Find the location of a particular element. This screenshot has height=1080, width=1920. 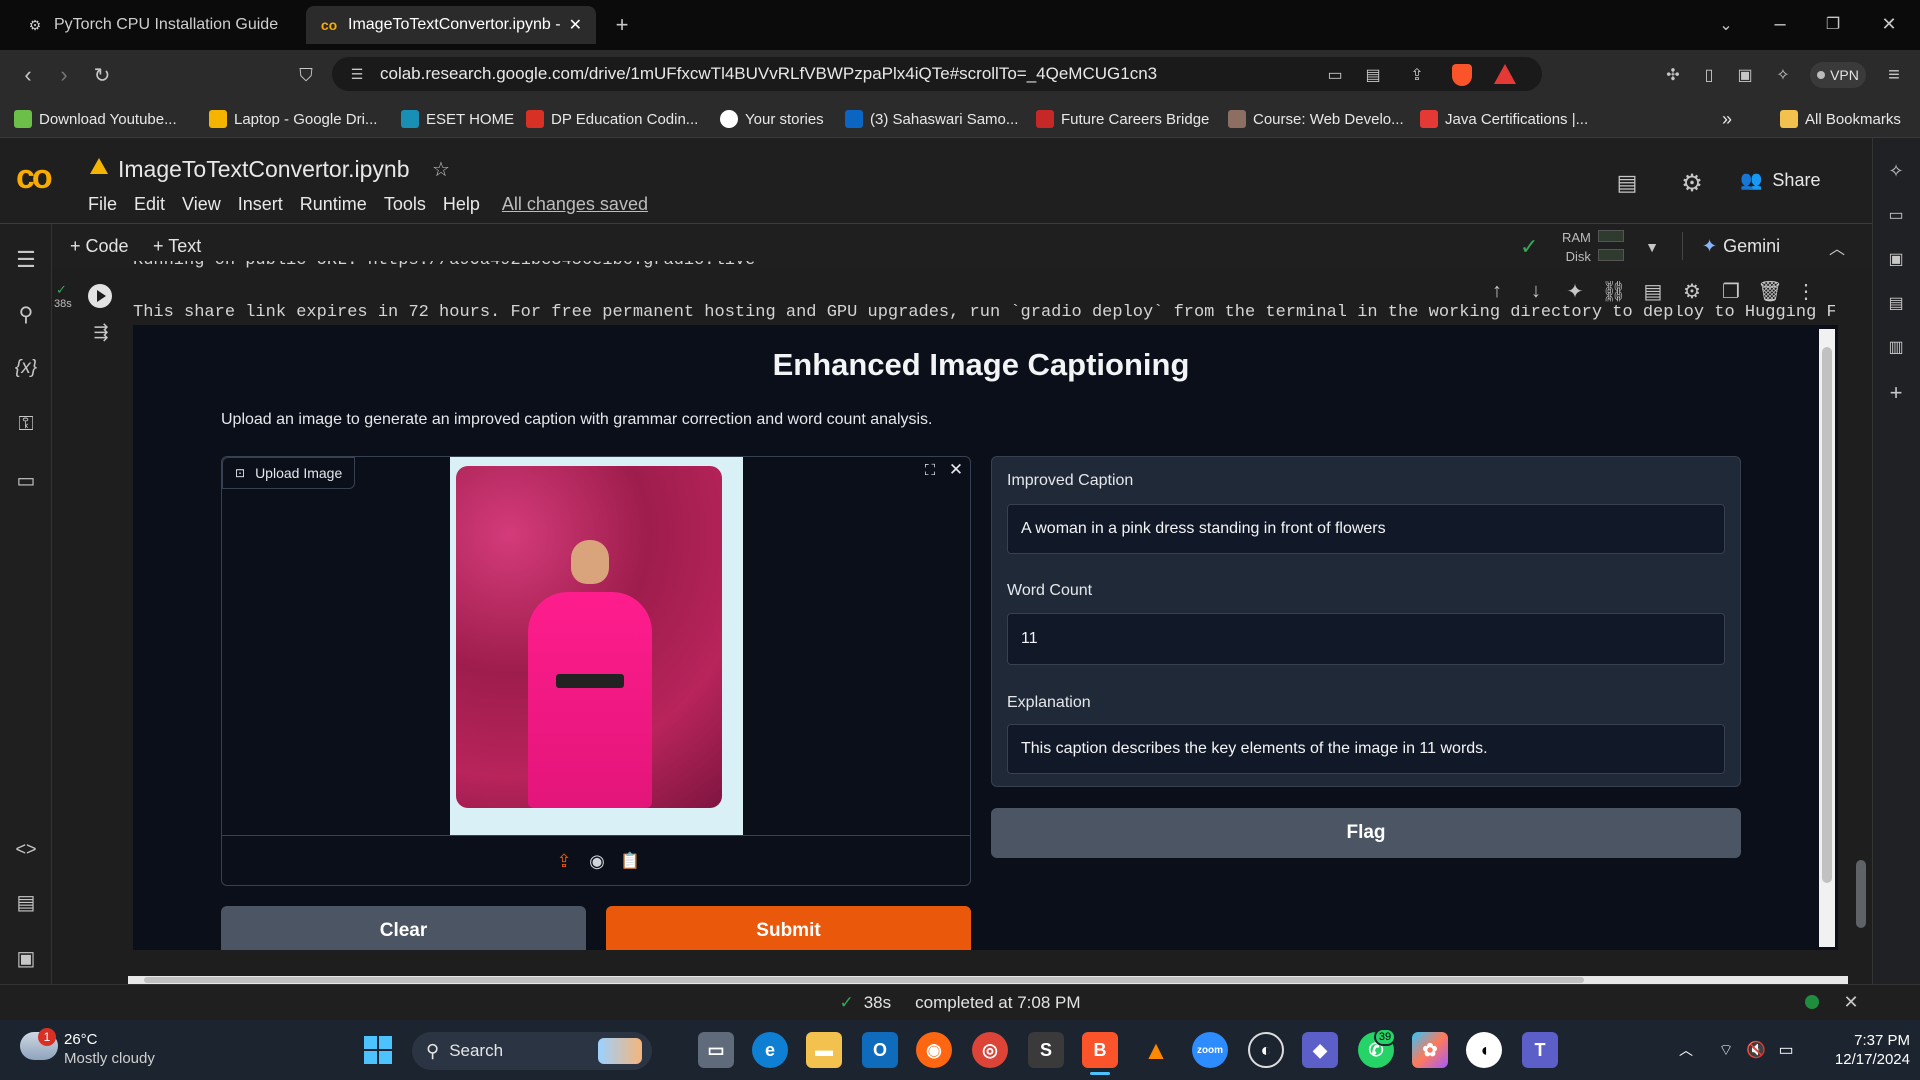

brave-shield-icon is located at coordinates (1462, 75).